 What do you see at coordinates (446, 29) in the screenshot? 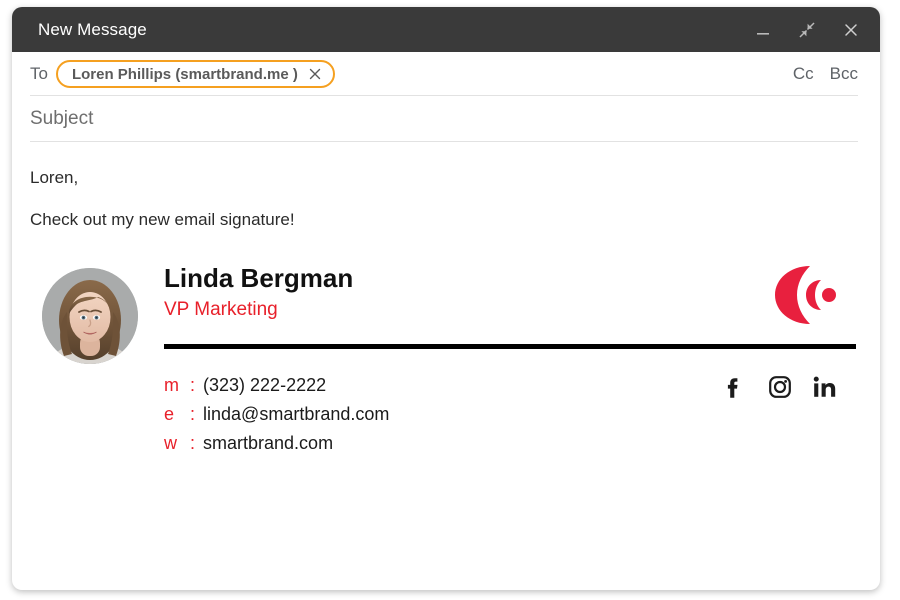
I see `window-titlebar: New Message` at bounding box center [446, 29].